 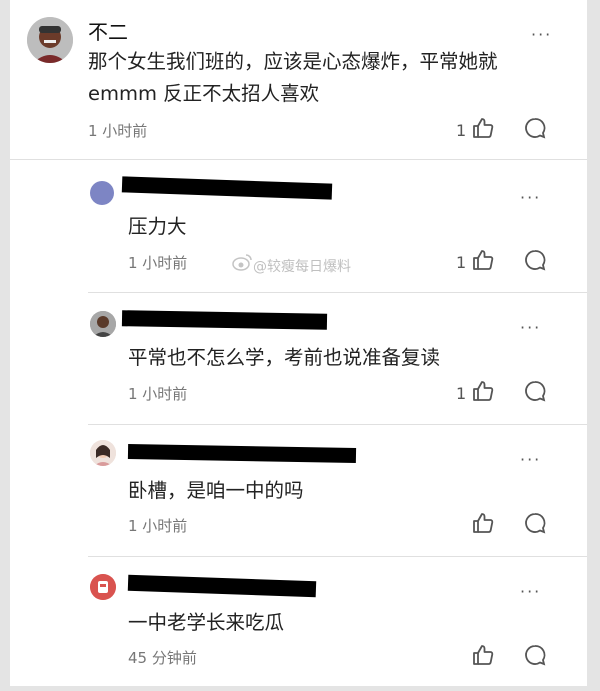 What do you see at coordinates (118, 131) in the screenshot?
I see `comment-time: 1 小时前` at bounding box center [118, 131].